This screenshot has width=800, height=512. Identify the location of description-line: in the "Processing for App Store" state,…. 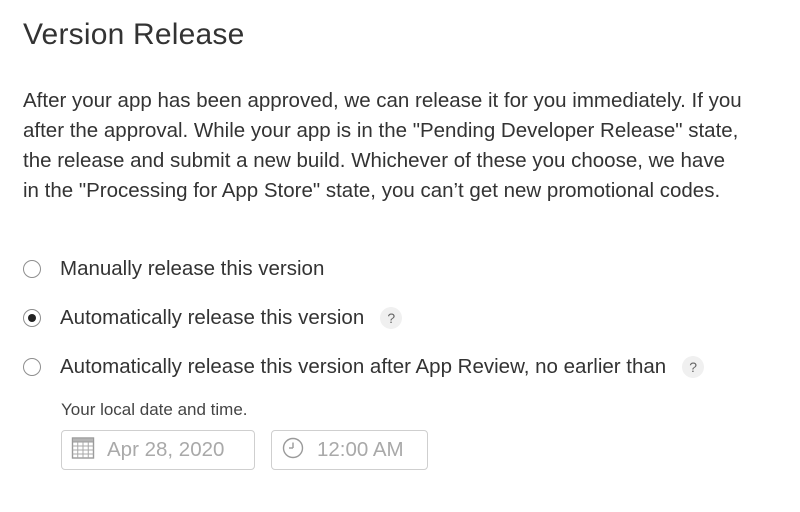
(372, 190).